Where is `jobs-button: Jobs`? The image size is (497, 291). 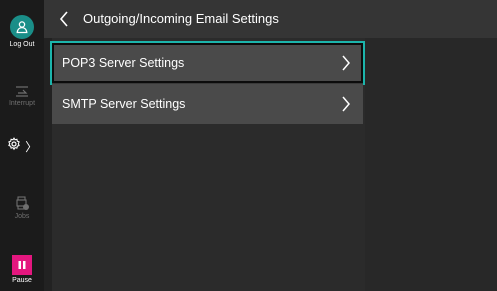
jobs-button: Jobs is located at coordinates (22, 207).